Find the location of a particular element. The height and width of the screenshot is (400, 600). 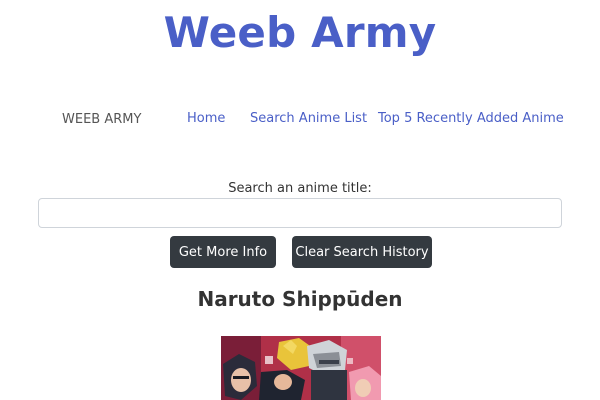

anime-poster-image is located at coordinates (301, 368).